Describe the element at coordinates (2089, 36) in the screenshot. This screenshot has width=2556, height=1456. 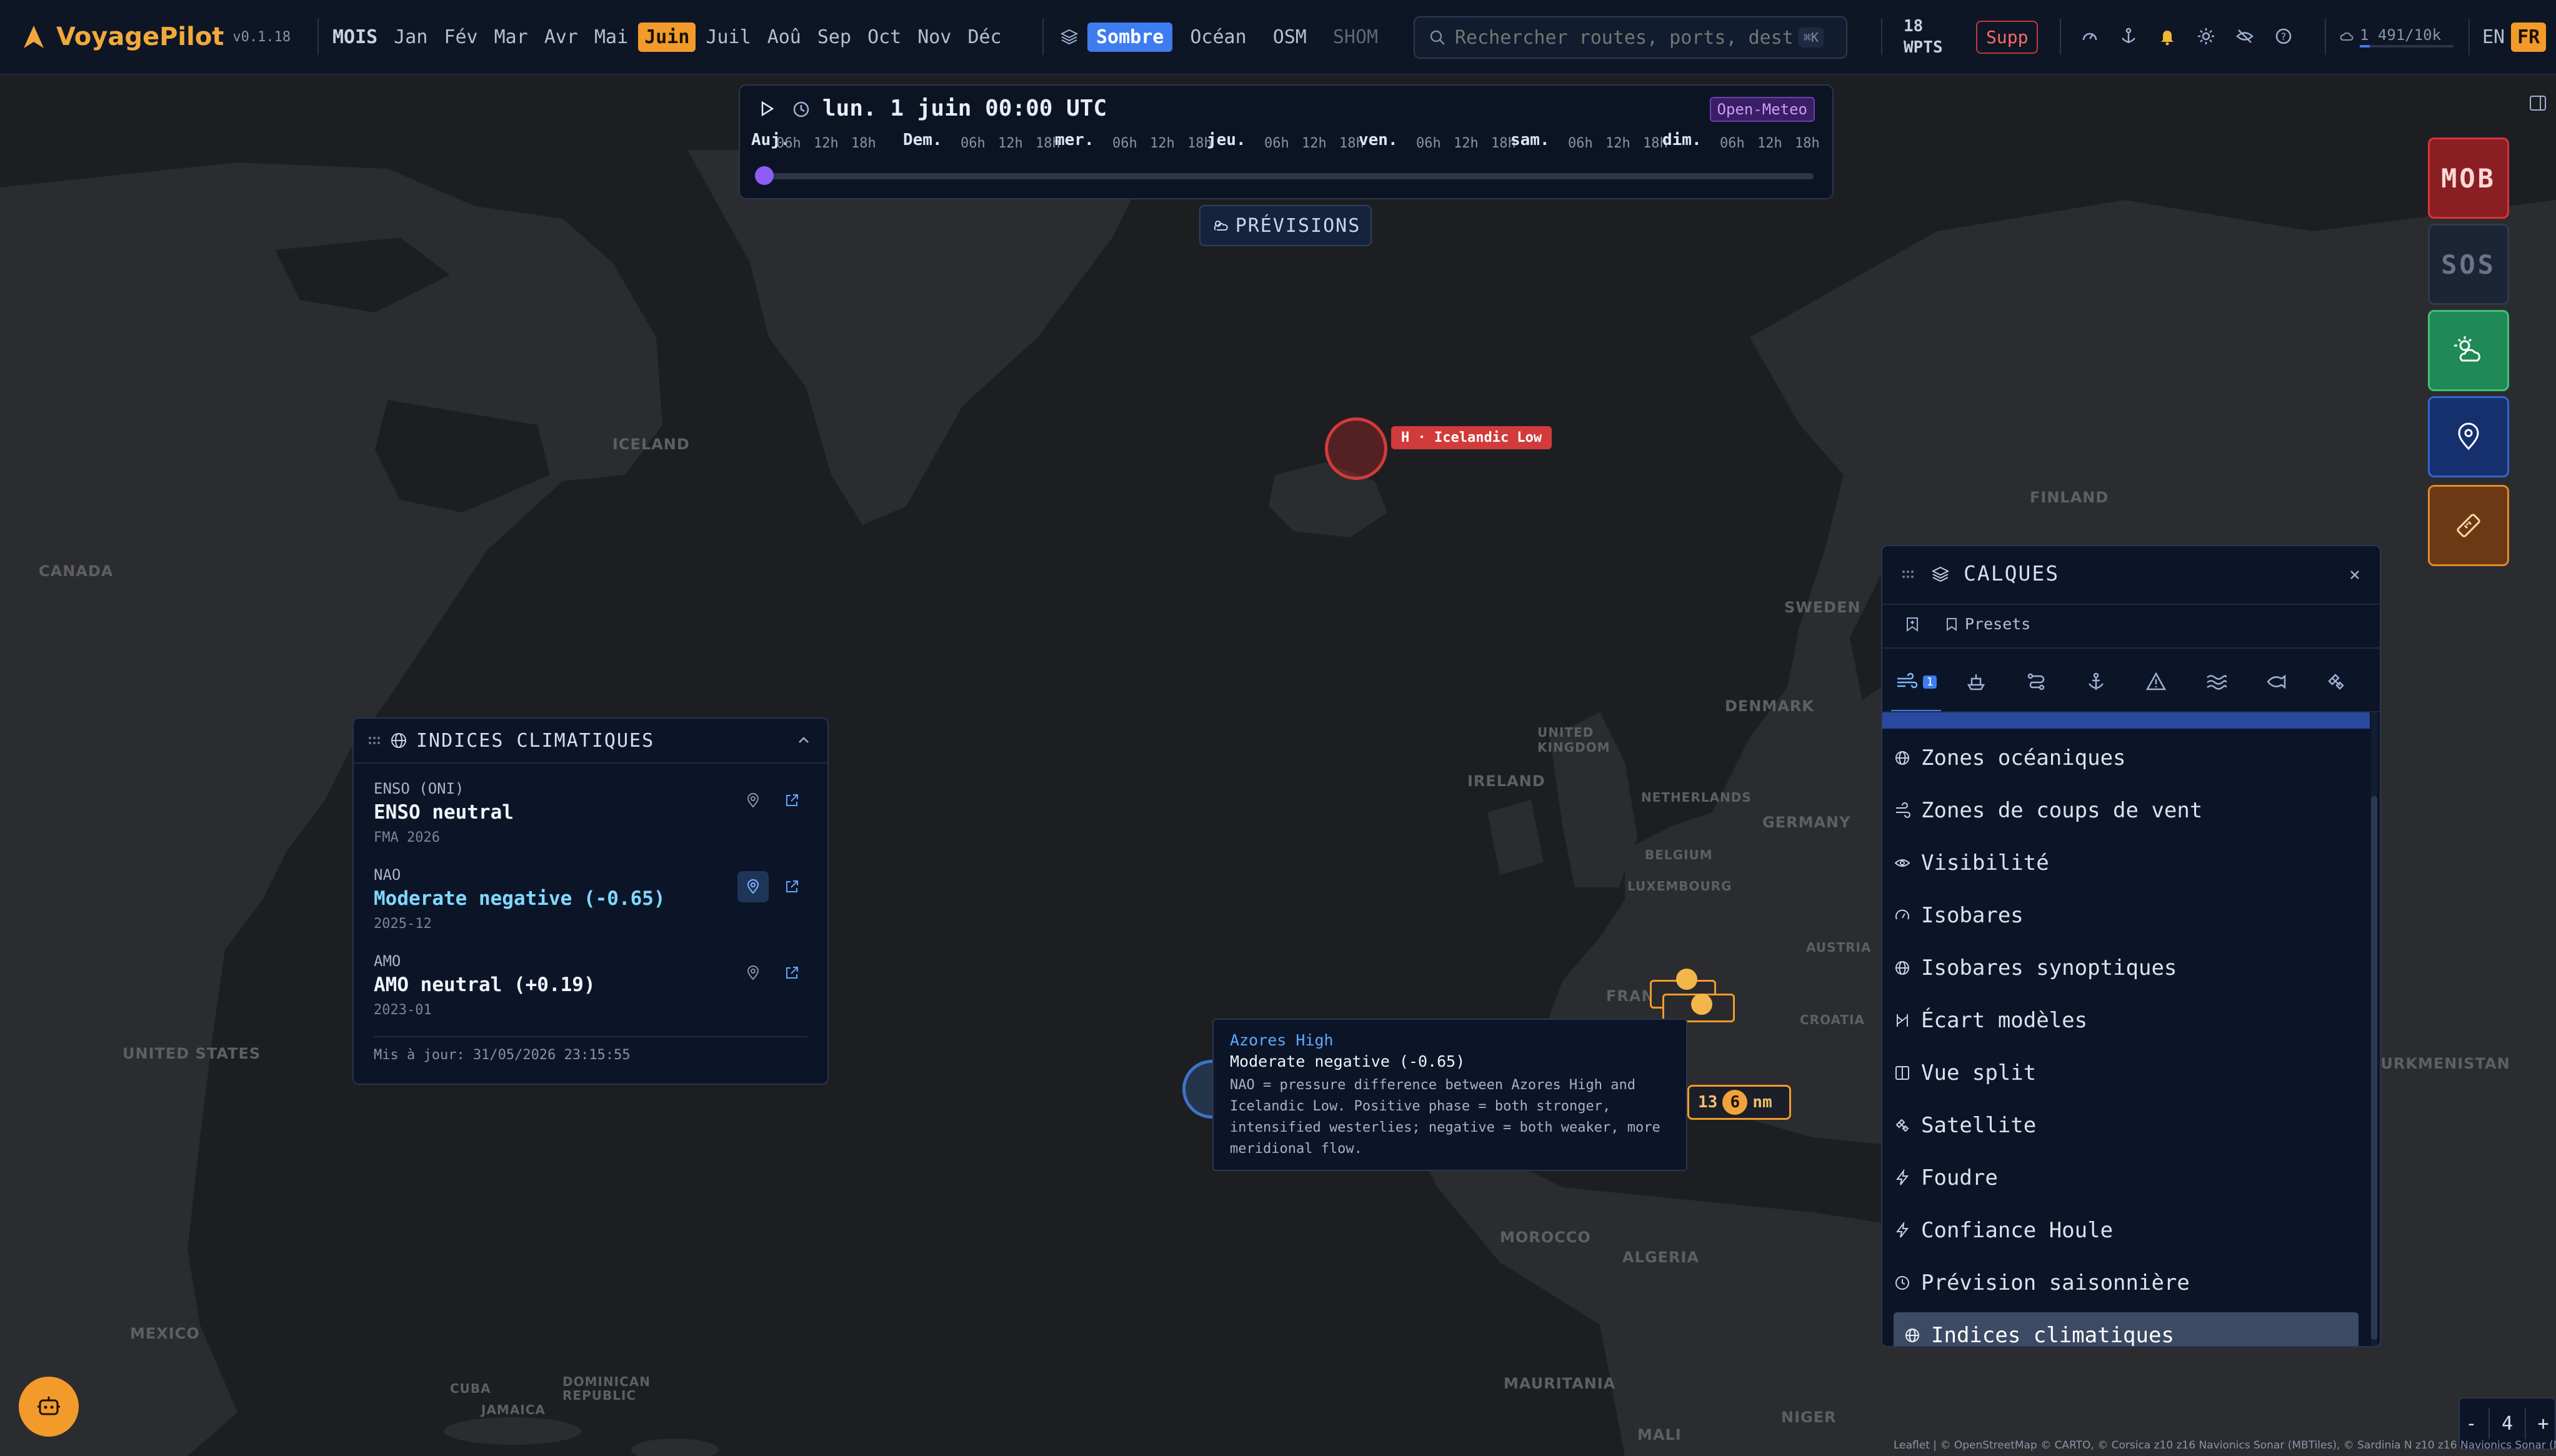
I see `gauge-icon` at that location.